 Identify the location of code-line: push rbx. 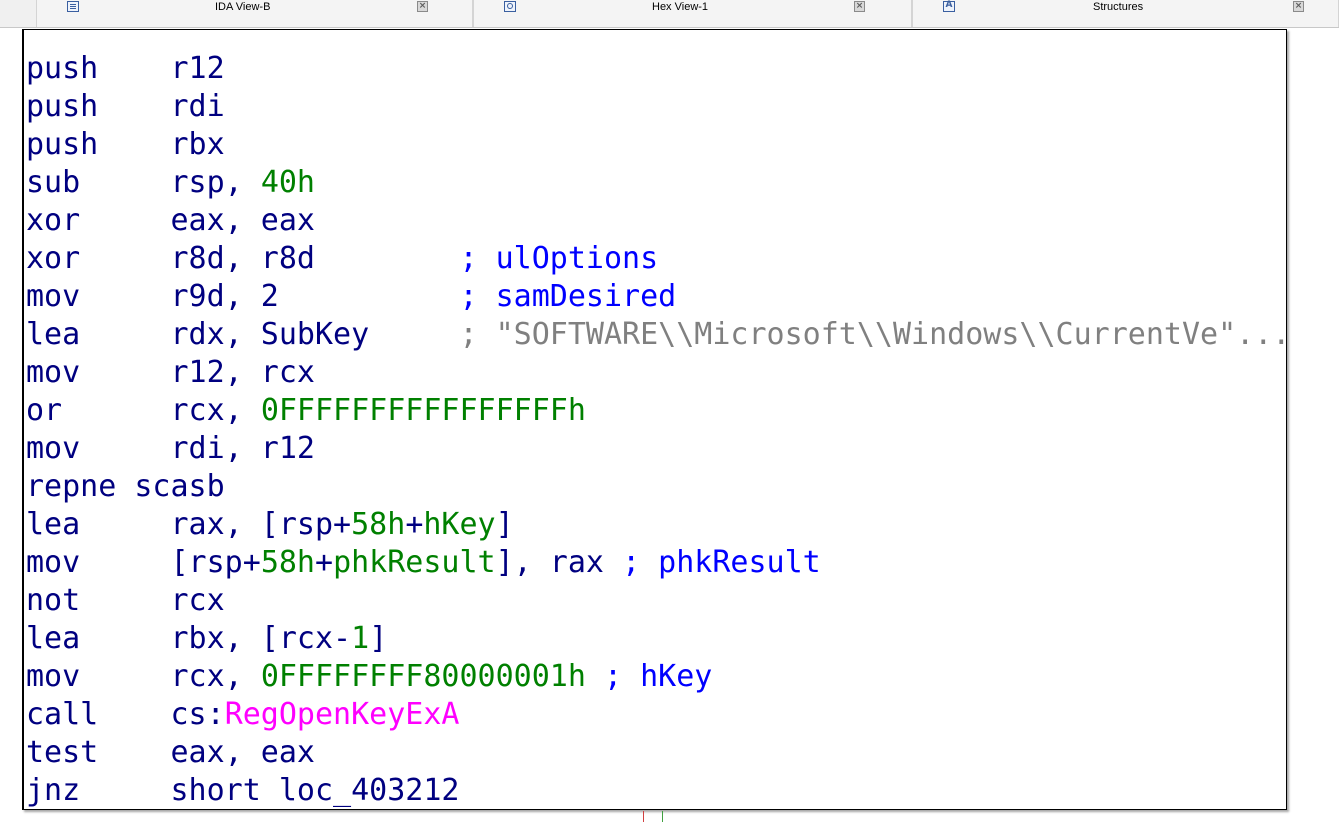
(656, 145).